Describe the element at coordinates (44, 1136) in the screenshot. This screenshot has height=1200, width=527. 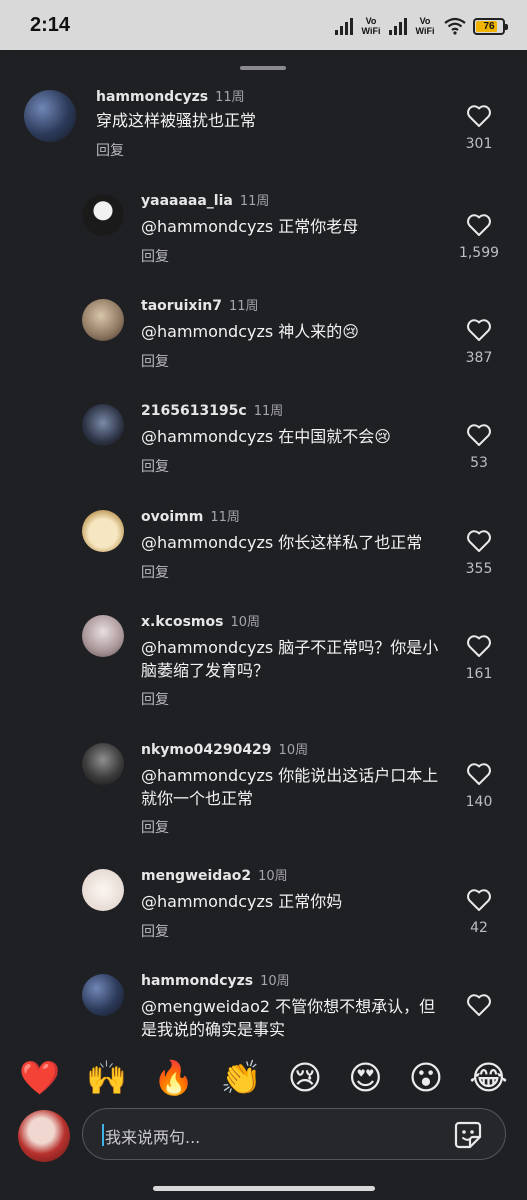
I see `self-avatar` at that location.